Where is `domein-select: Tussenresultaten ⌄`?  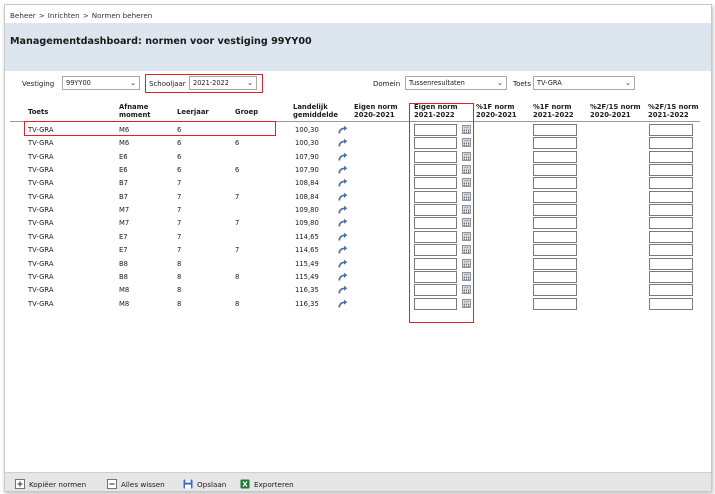 domein-select: Tussenresultaten ⌄ is located at coordinates (456, 83).